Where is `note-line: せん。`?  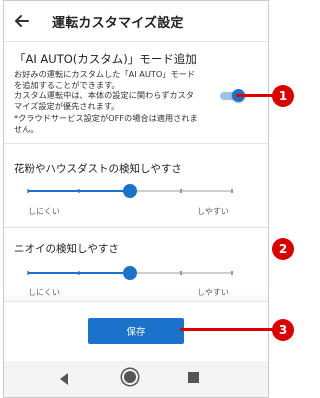
note-line: せん。 is located at coordinates (26, 128).